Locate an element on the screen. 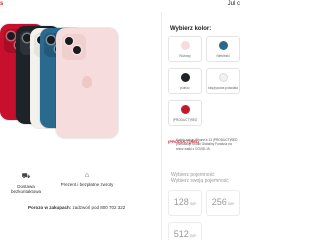 The width and height of the screenshot is (320, 240). color-picker-title: Wybierz kolor: is located at coordinates (191, 29).